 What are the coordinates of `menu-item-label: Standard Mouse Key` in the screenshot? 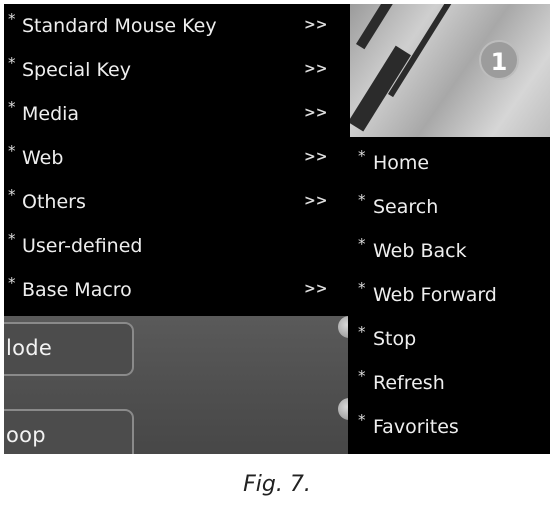 It's located at (119, 26).